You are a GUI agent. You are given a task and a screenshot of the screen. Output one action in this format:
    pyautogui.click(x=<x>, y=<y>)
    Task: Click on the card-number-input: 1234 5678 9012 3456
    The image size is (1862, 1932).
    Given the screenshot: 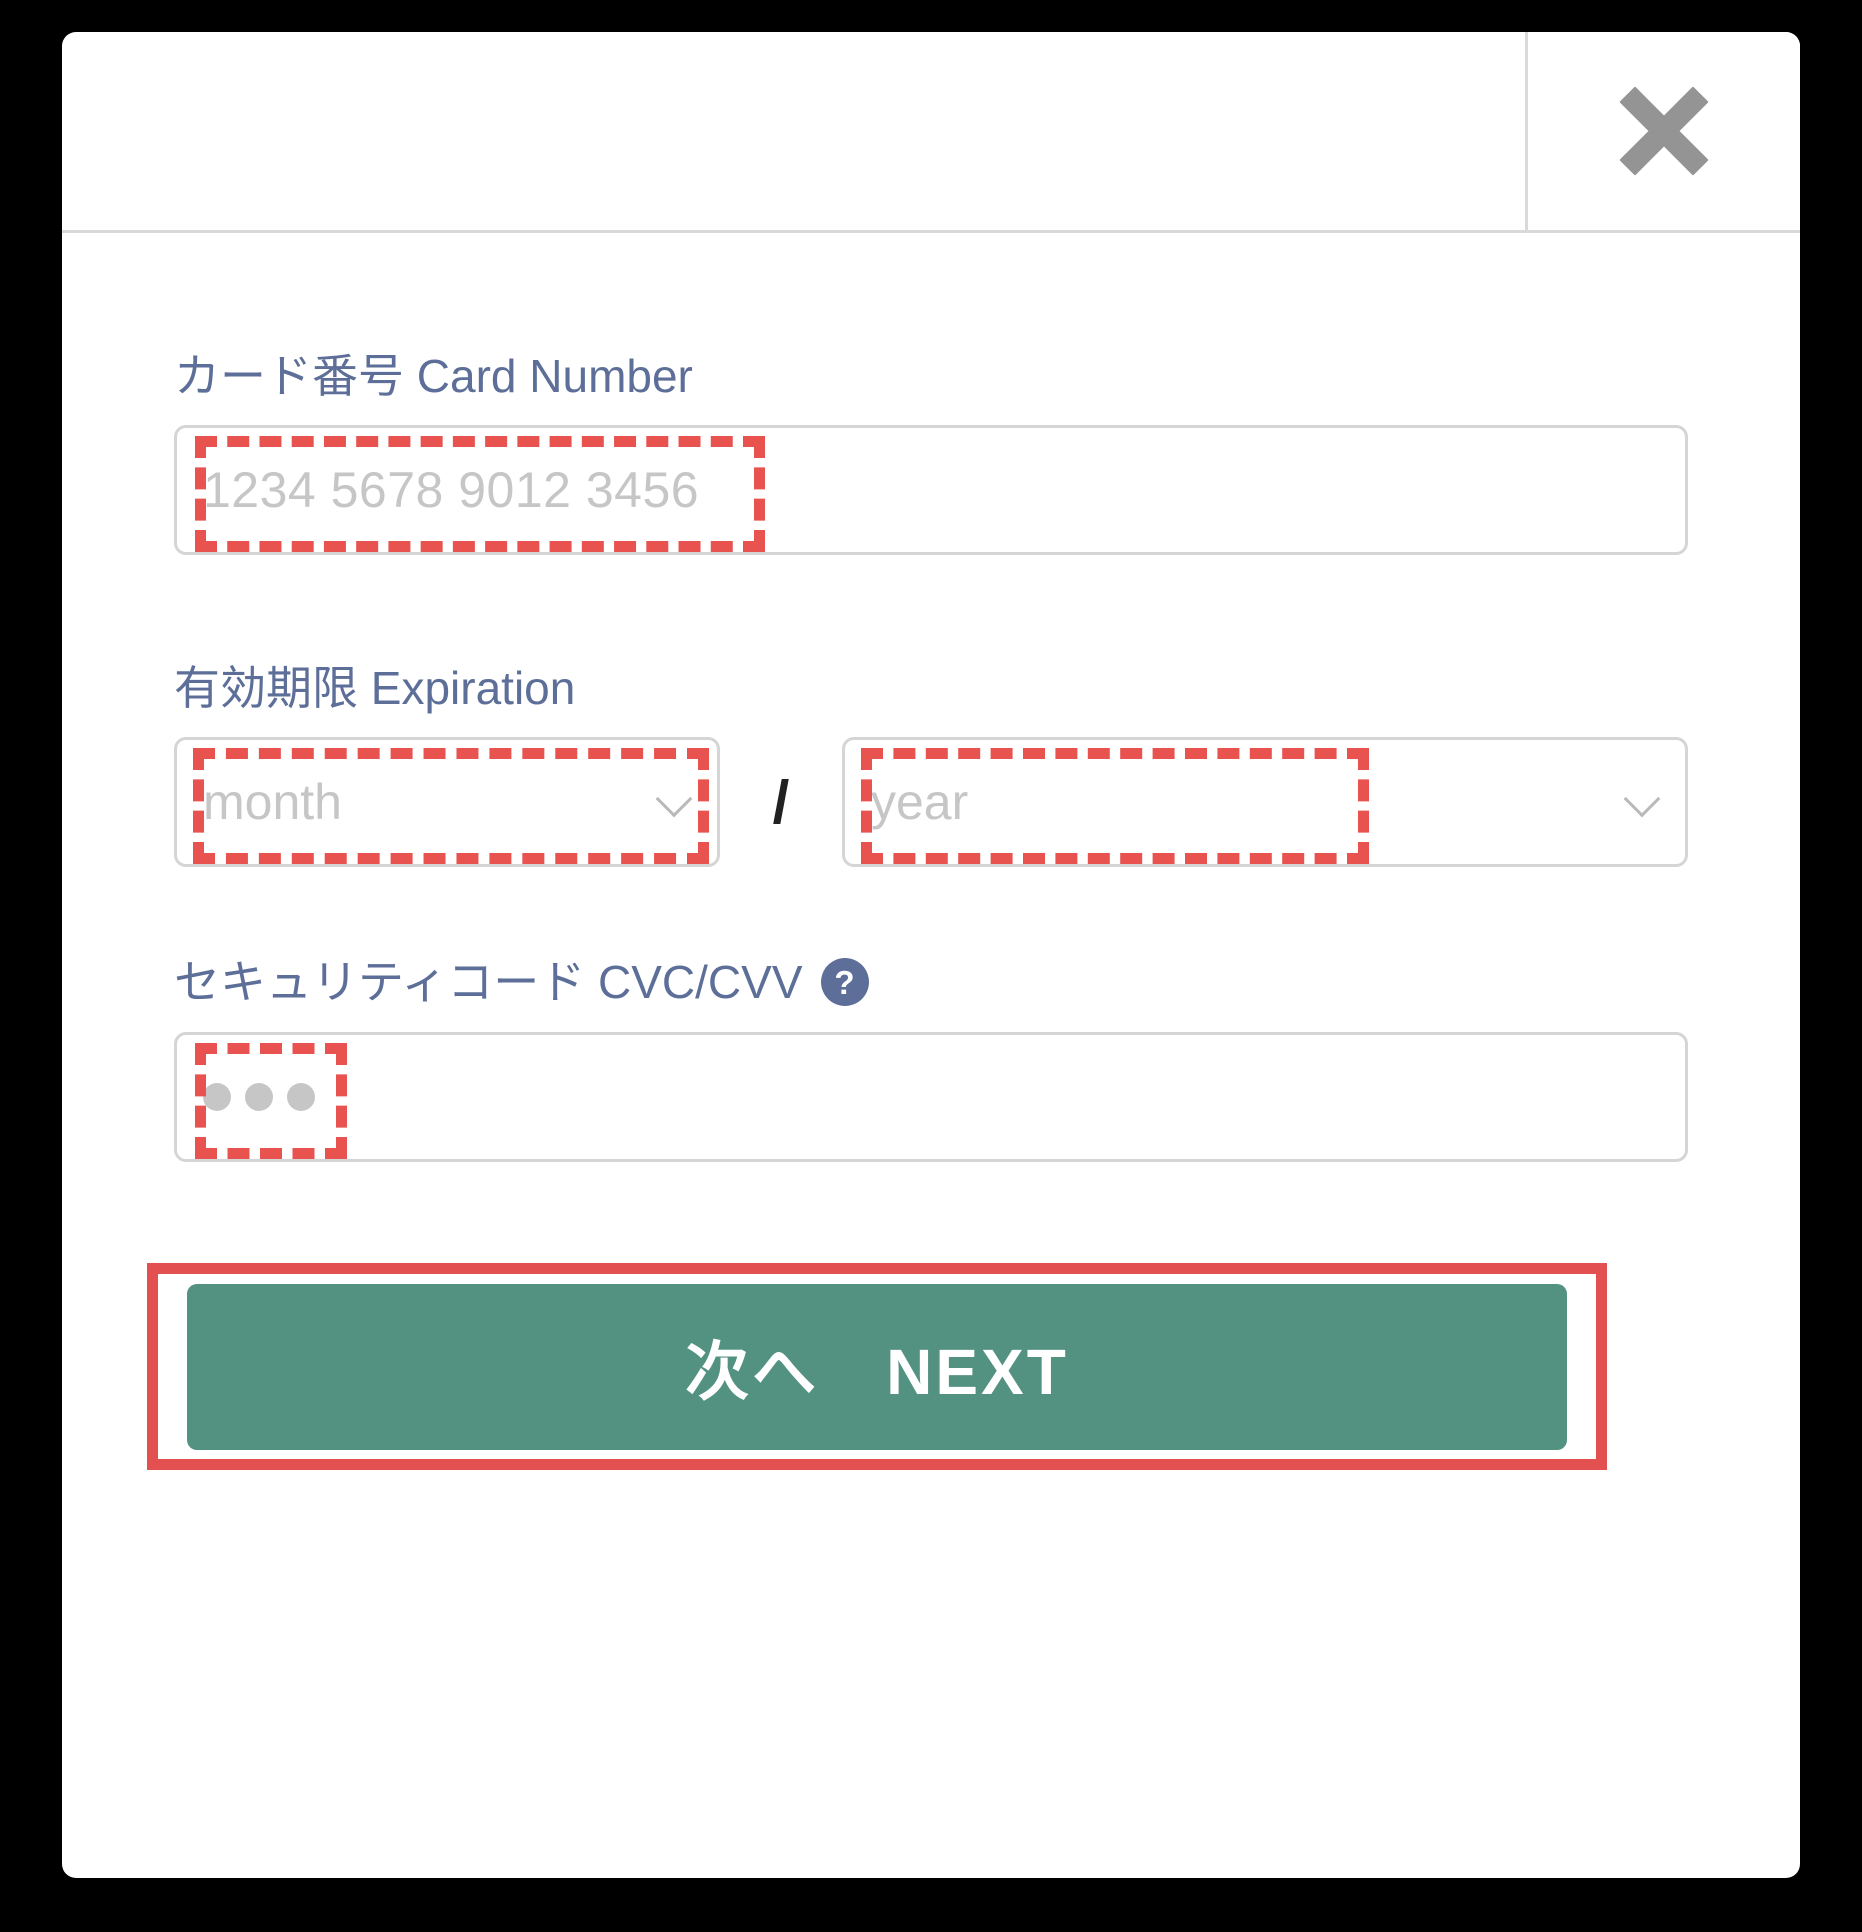 What is the action you would take?
    pyautogui.click(x=931, y=490)
    